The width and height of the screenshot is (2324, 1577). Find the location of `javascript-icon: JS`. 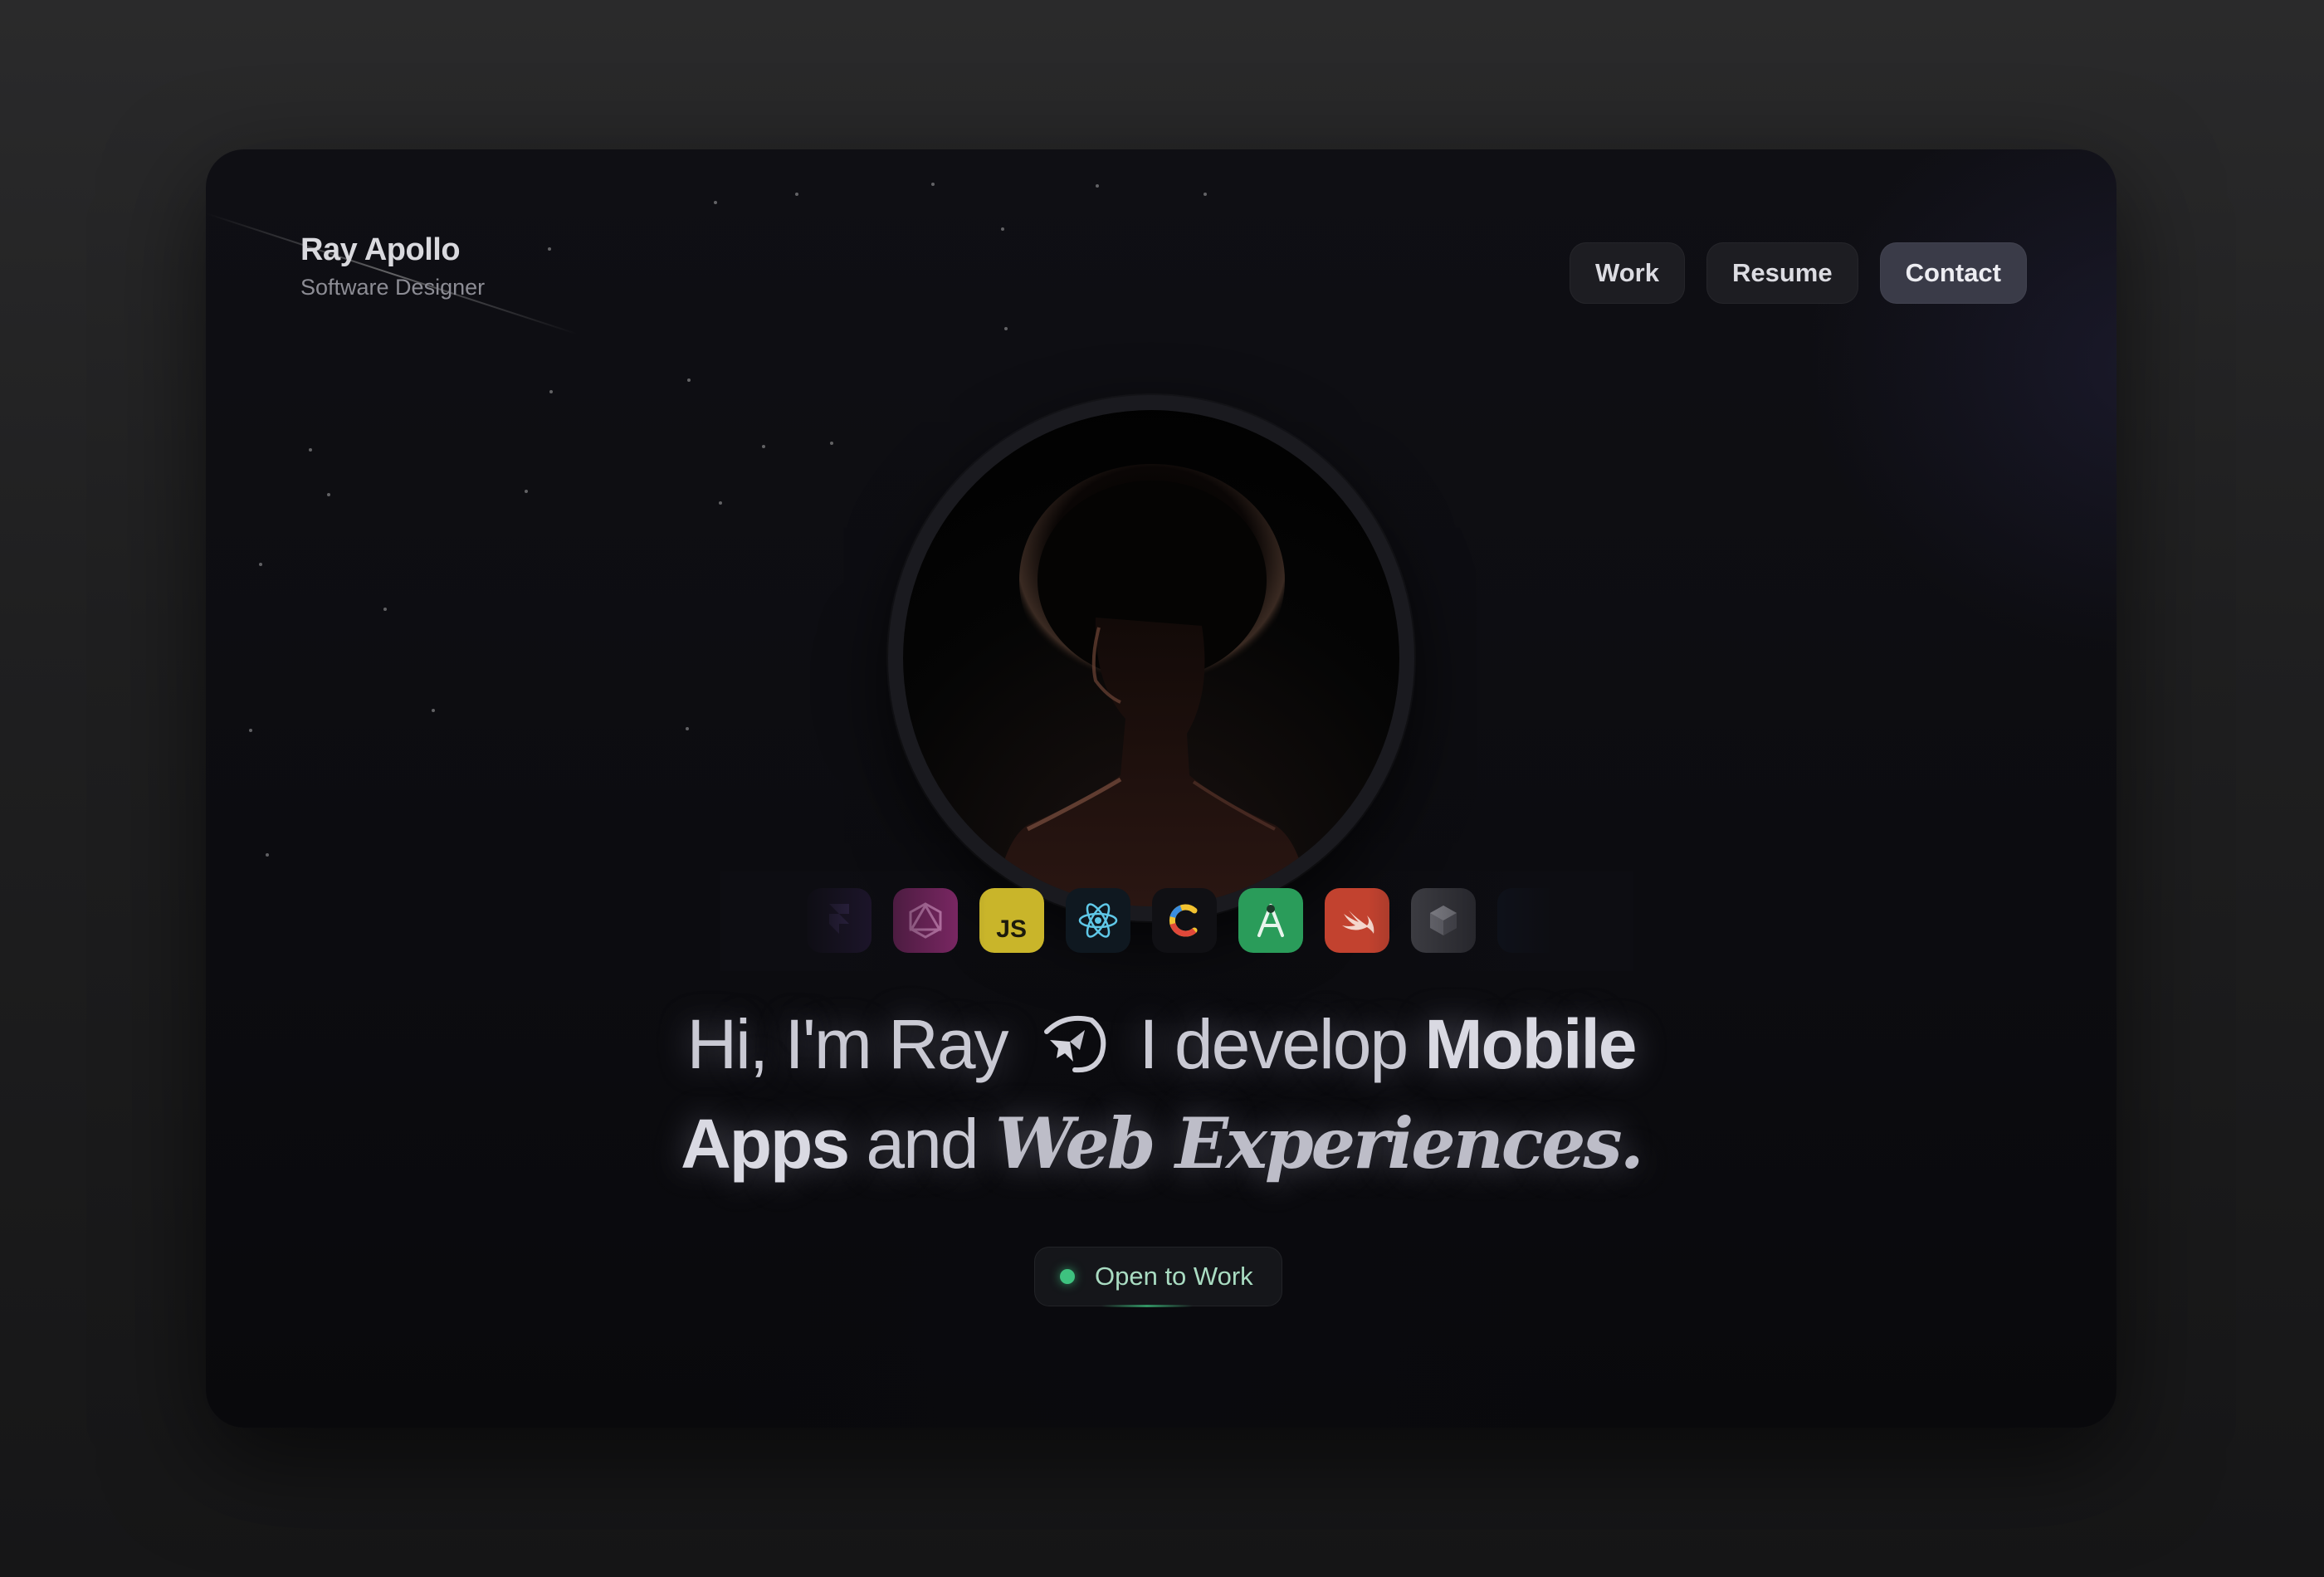

javascript-icon: JS is located at coordinates (1011, 920).